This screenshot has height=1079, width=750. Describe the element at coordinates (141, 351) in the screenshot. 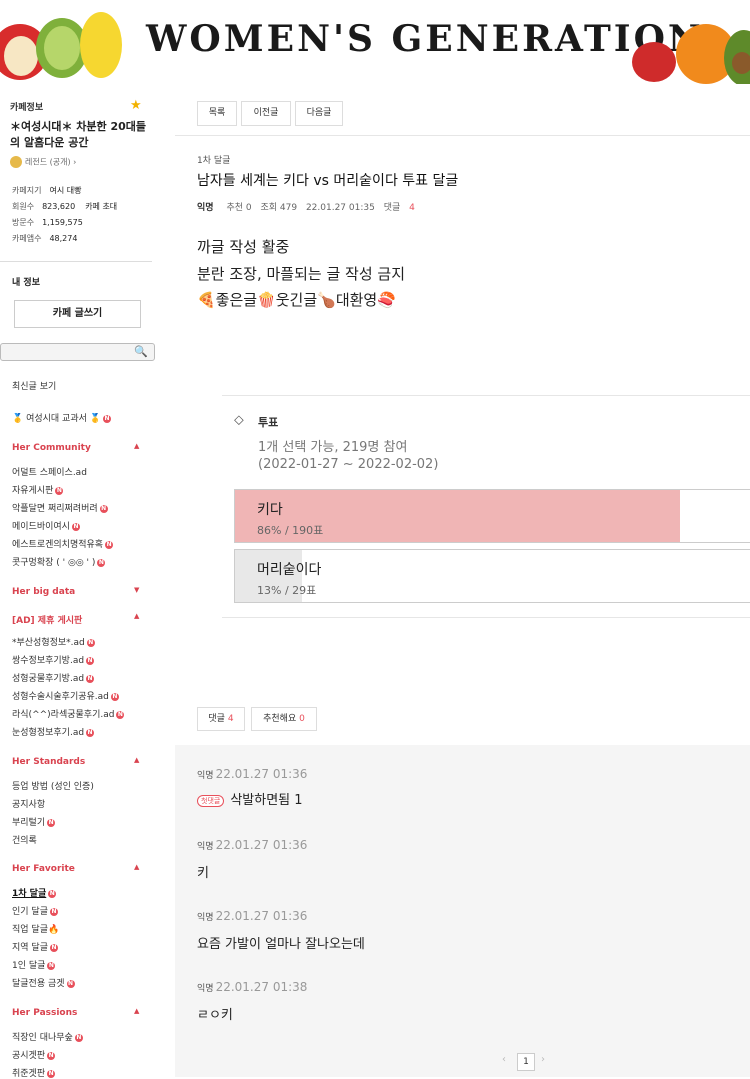

I see `search-icon: 🔍` at that location.